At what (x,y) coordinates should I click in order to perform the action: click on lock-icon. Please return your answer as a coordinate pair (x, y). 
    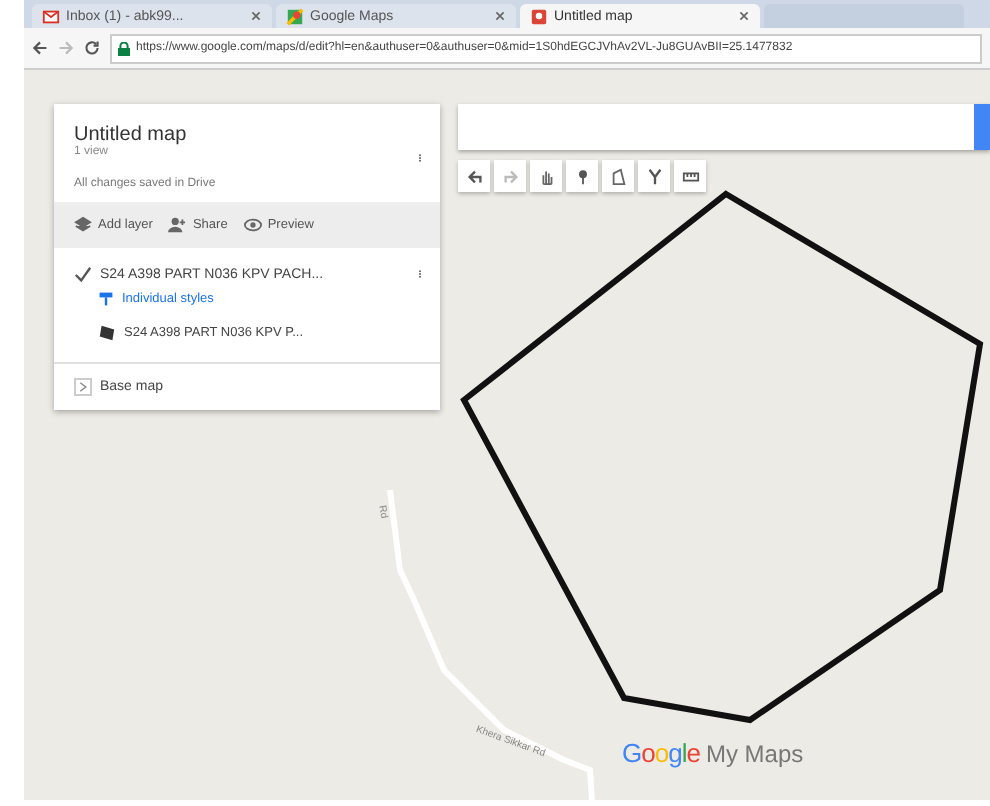
    Looking at the image, I should click on (124, 48).